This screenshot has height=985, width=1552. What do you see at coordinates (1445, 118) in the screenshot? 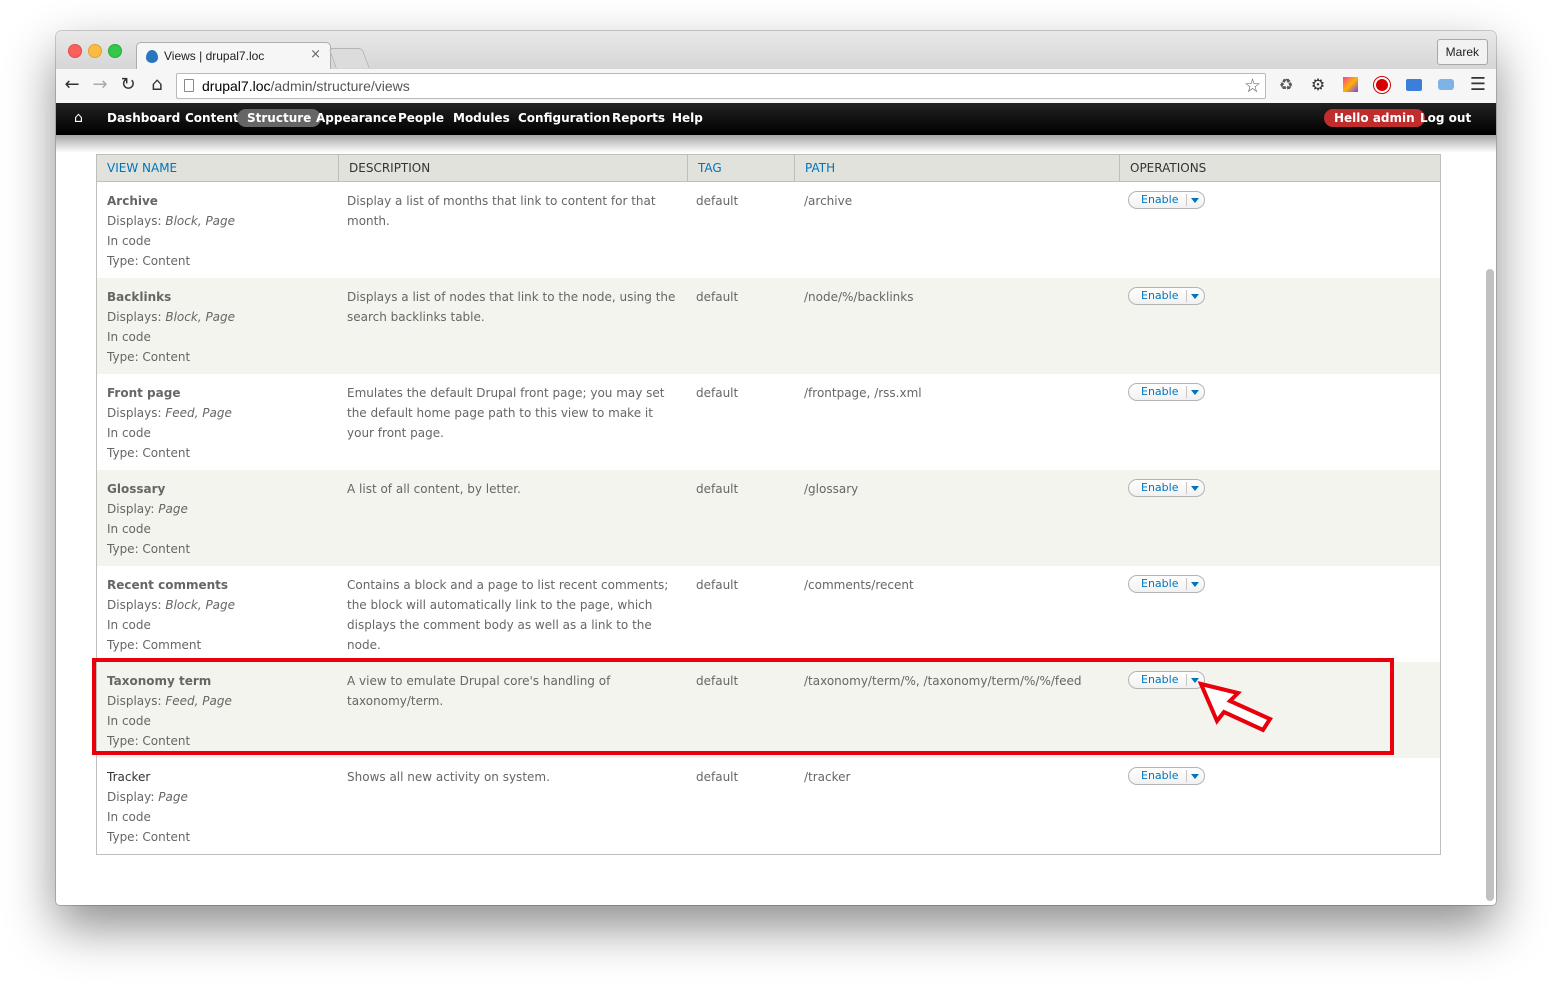
I see `logout-link: Log out` at bounding box center [1445, 118].